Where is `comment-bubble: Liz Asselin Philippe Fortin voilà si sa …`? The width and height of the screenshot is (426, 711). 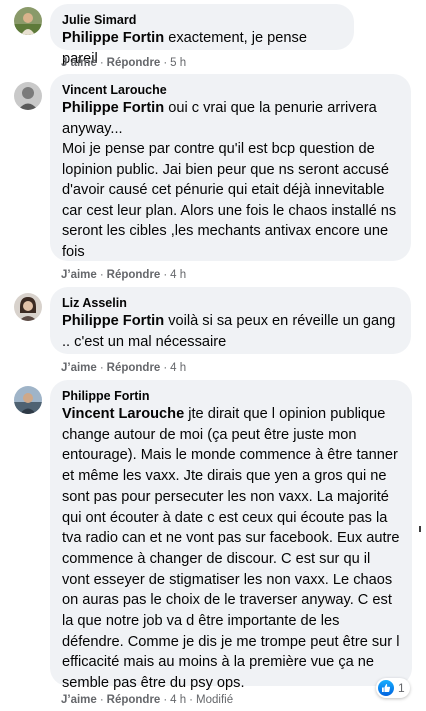 comment-bubble: Liz Asselin Philippe Fortin voilà si sa … is located at coordinates (230, 320).